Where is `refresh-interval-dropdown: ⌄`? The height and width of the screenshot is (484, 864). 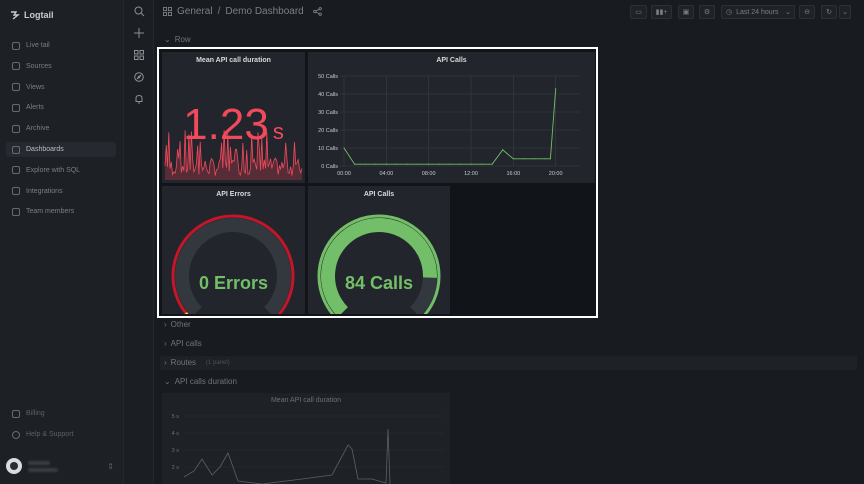 refresh-interval-dropdown: ⌄ is located at coordinates (845, 12).